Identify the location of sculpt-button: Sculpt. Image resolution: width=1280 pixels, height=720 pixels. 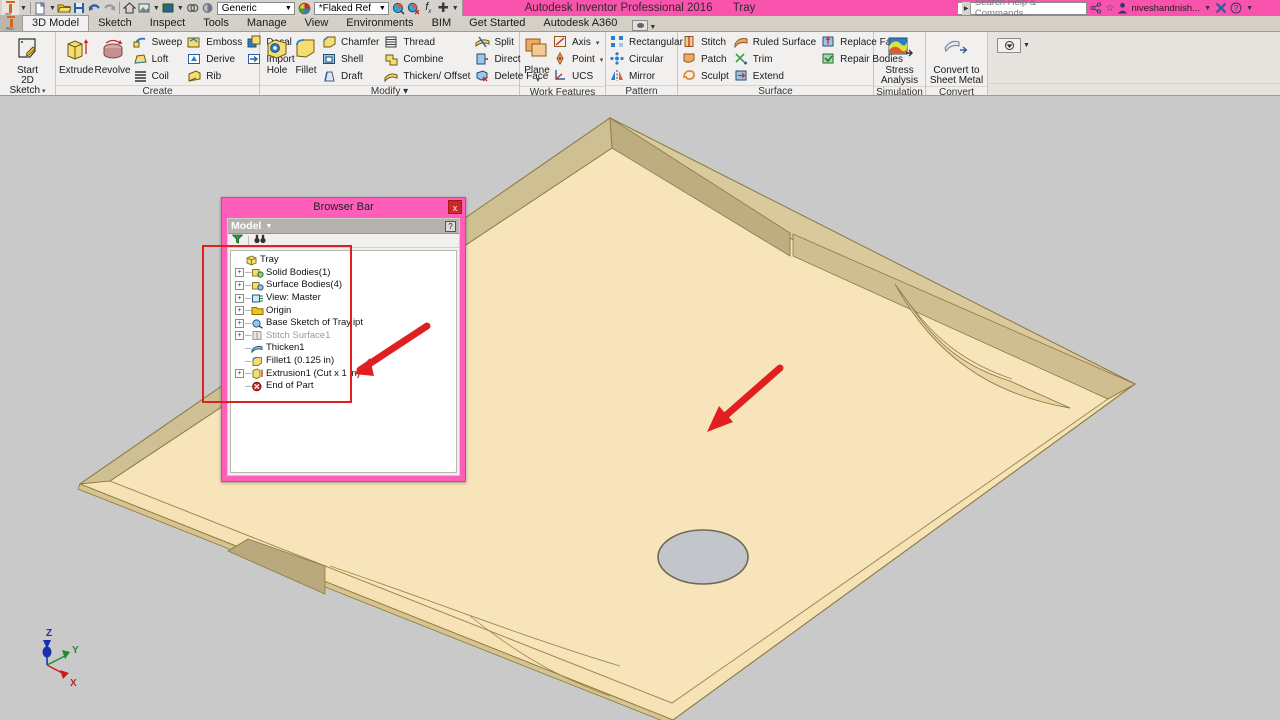
(706, 77).